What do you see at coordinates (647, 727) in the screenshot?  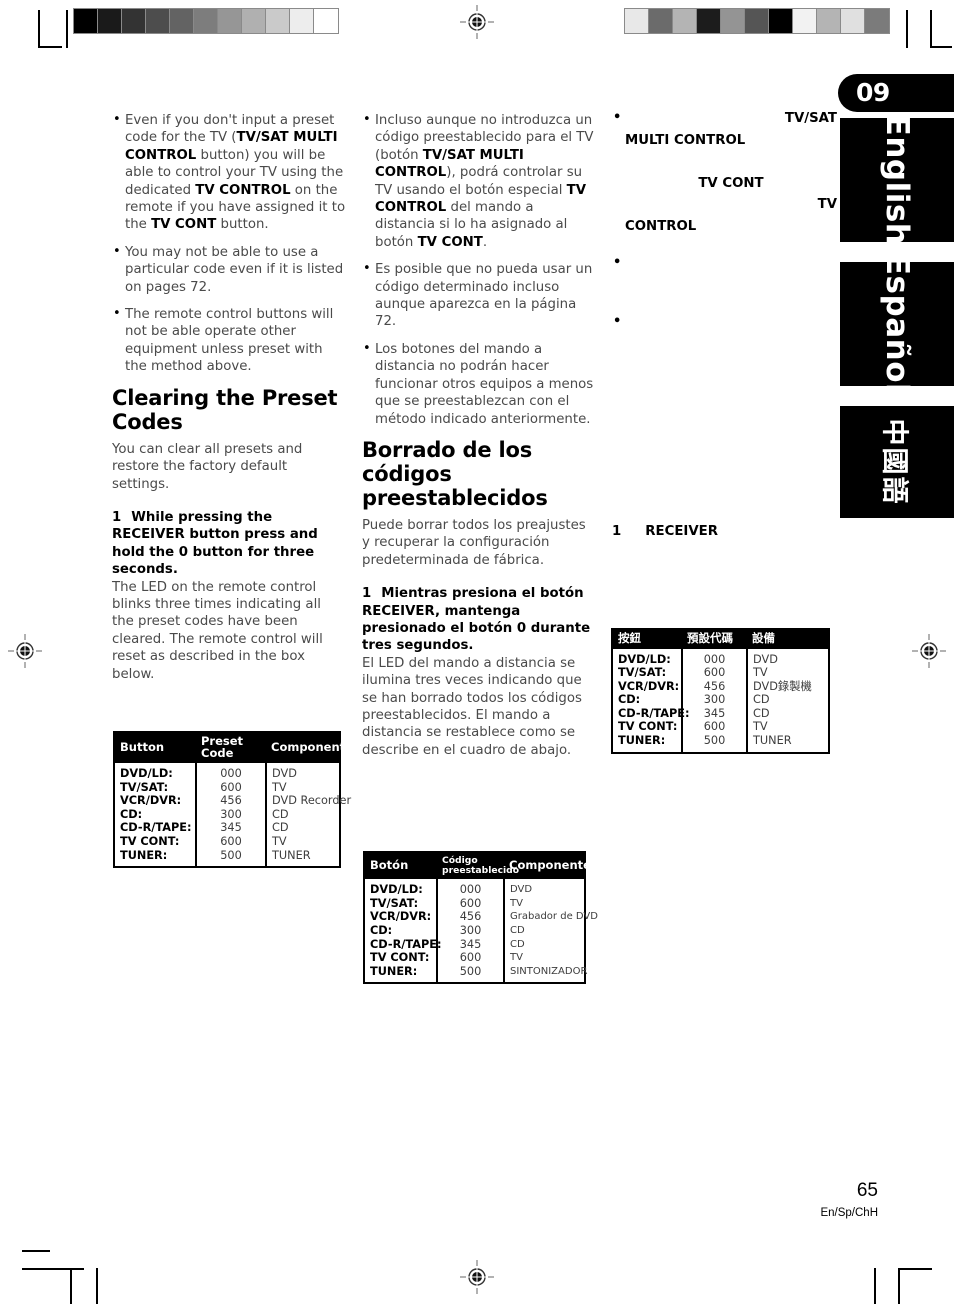 I see `cell-button: TV CONT:` at bounding box center [647, 727].